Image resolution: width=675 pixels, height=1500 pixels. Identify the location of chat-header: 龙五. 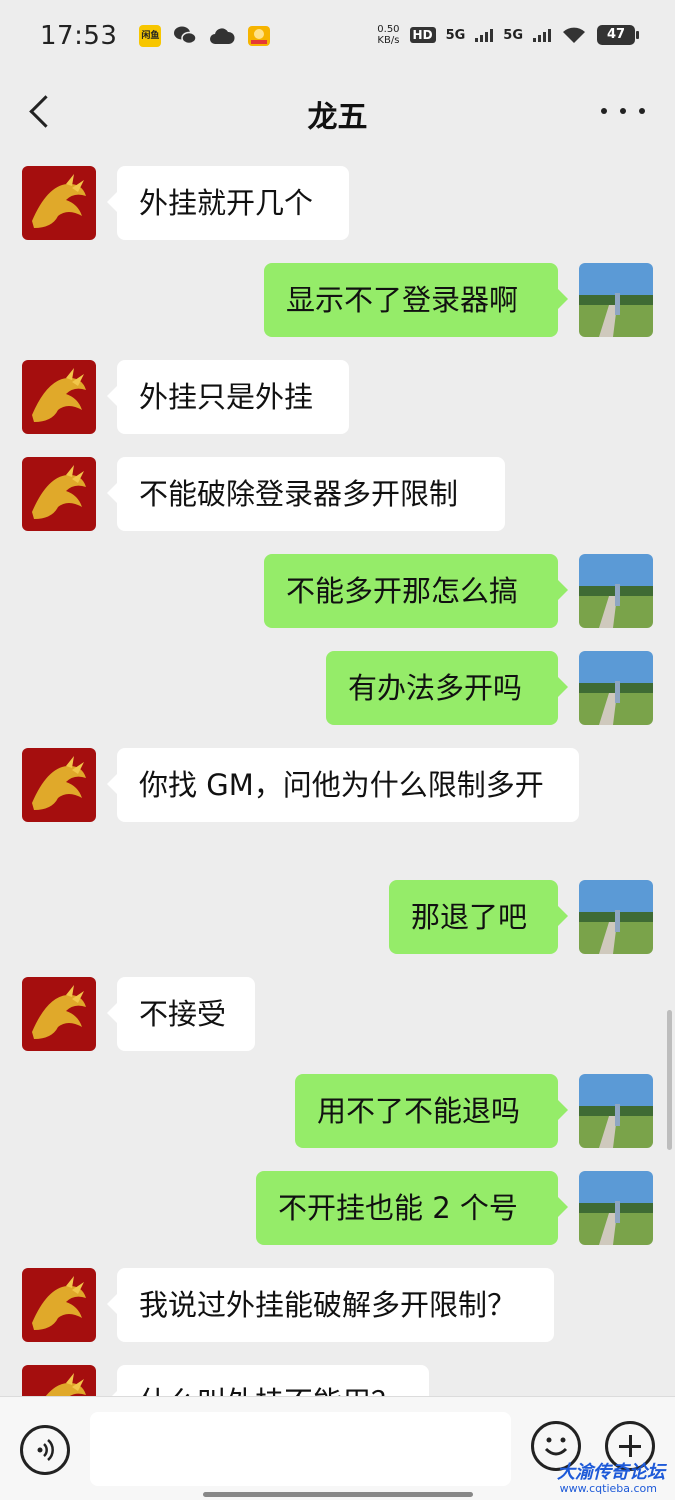
(337, 113).